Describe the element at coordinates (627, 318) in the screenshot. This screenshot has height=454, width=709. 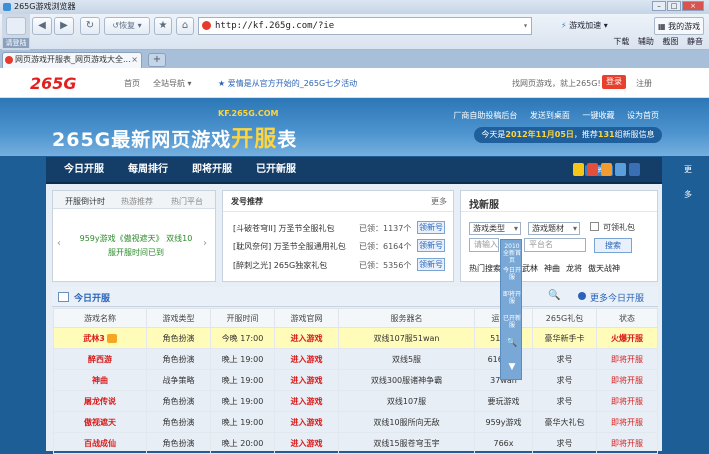
I see `col-header-status: 状态` at that location.